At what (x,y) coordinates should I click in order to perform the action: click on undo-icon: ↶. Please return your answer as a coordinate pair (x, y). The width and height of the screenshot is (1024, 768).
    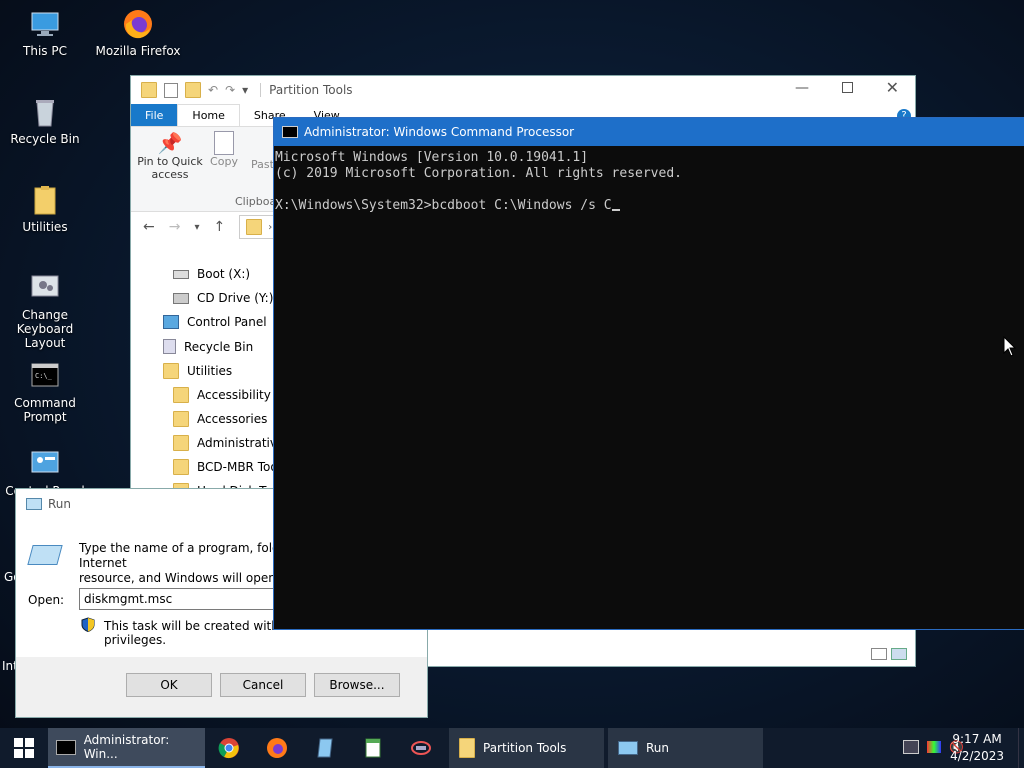
    Looking at the image, I should click on (213, 90).